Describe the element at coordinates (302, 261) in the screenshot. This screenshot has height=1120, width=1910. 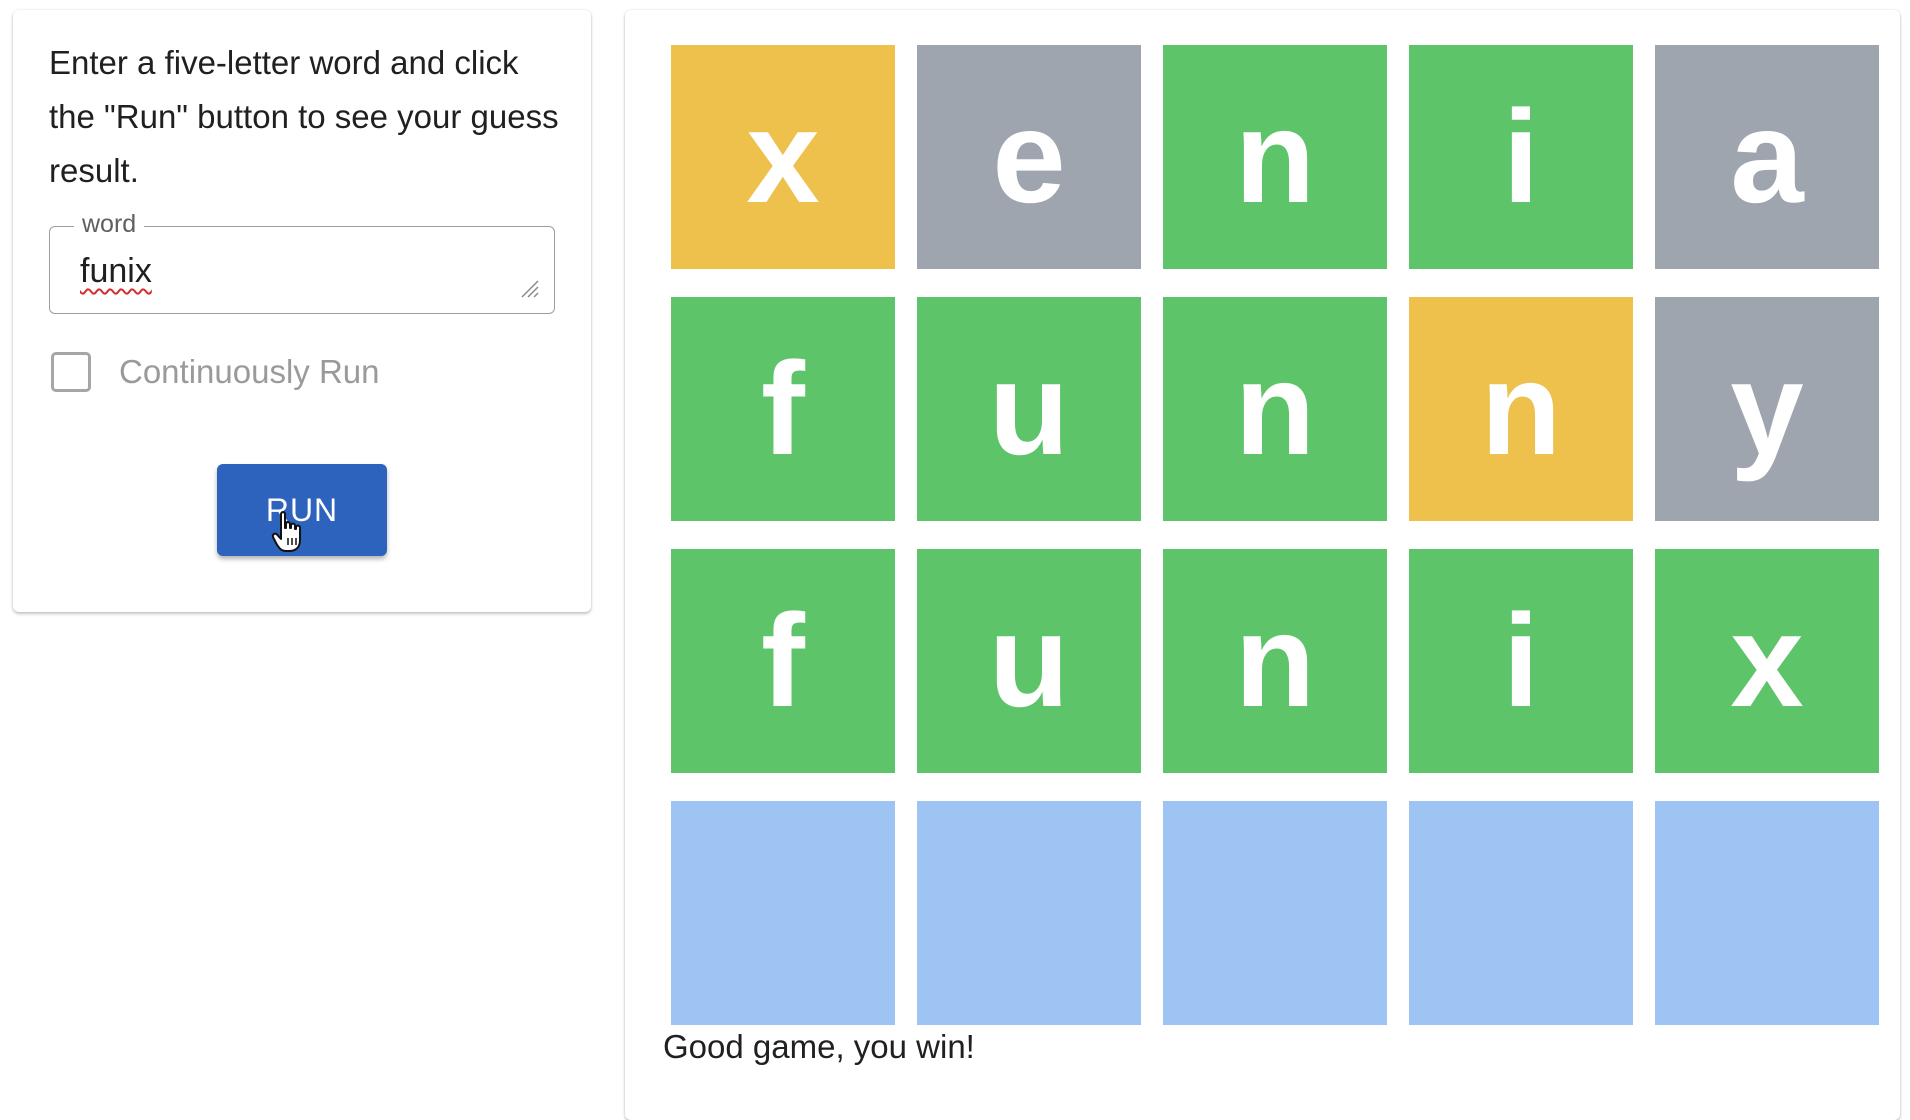
I see `word-input-field: word funix` at that location.